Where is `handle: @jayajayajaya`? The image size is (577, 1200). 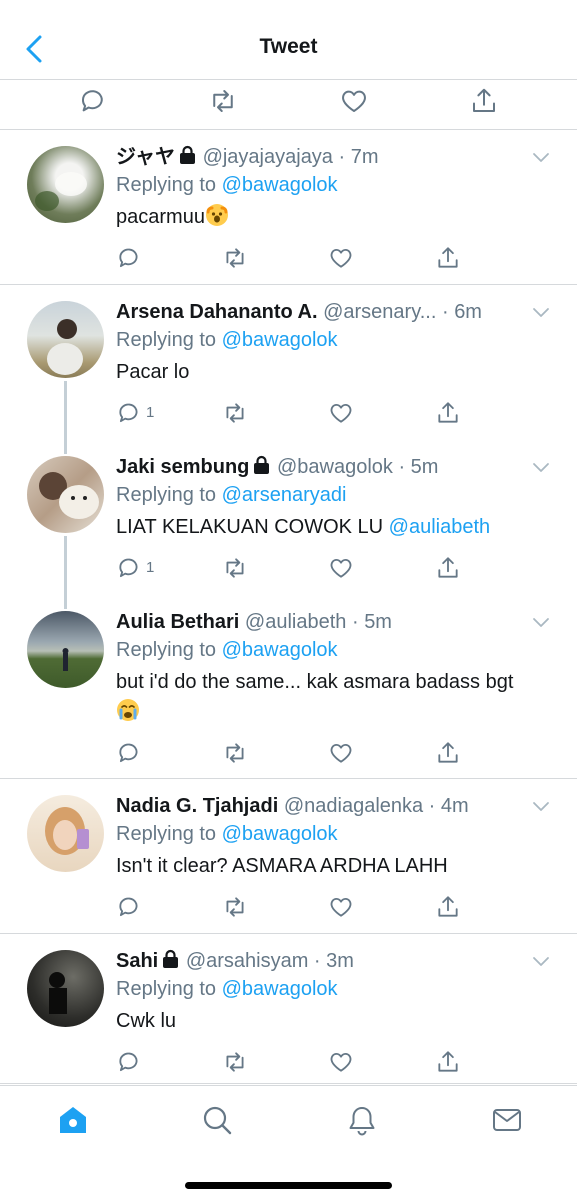
handle: @jayajayajaya is located at coordinates (268, 157).